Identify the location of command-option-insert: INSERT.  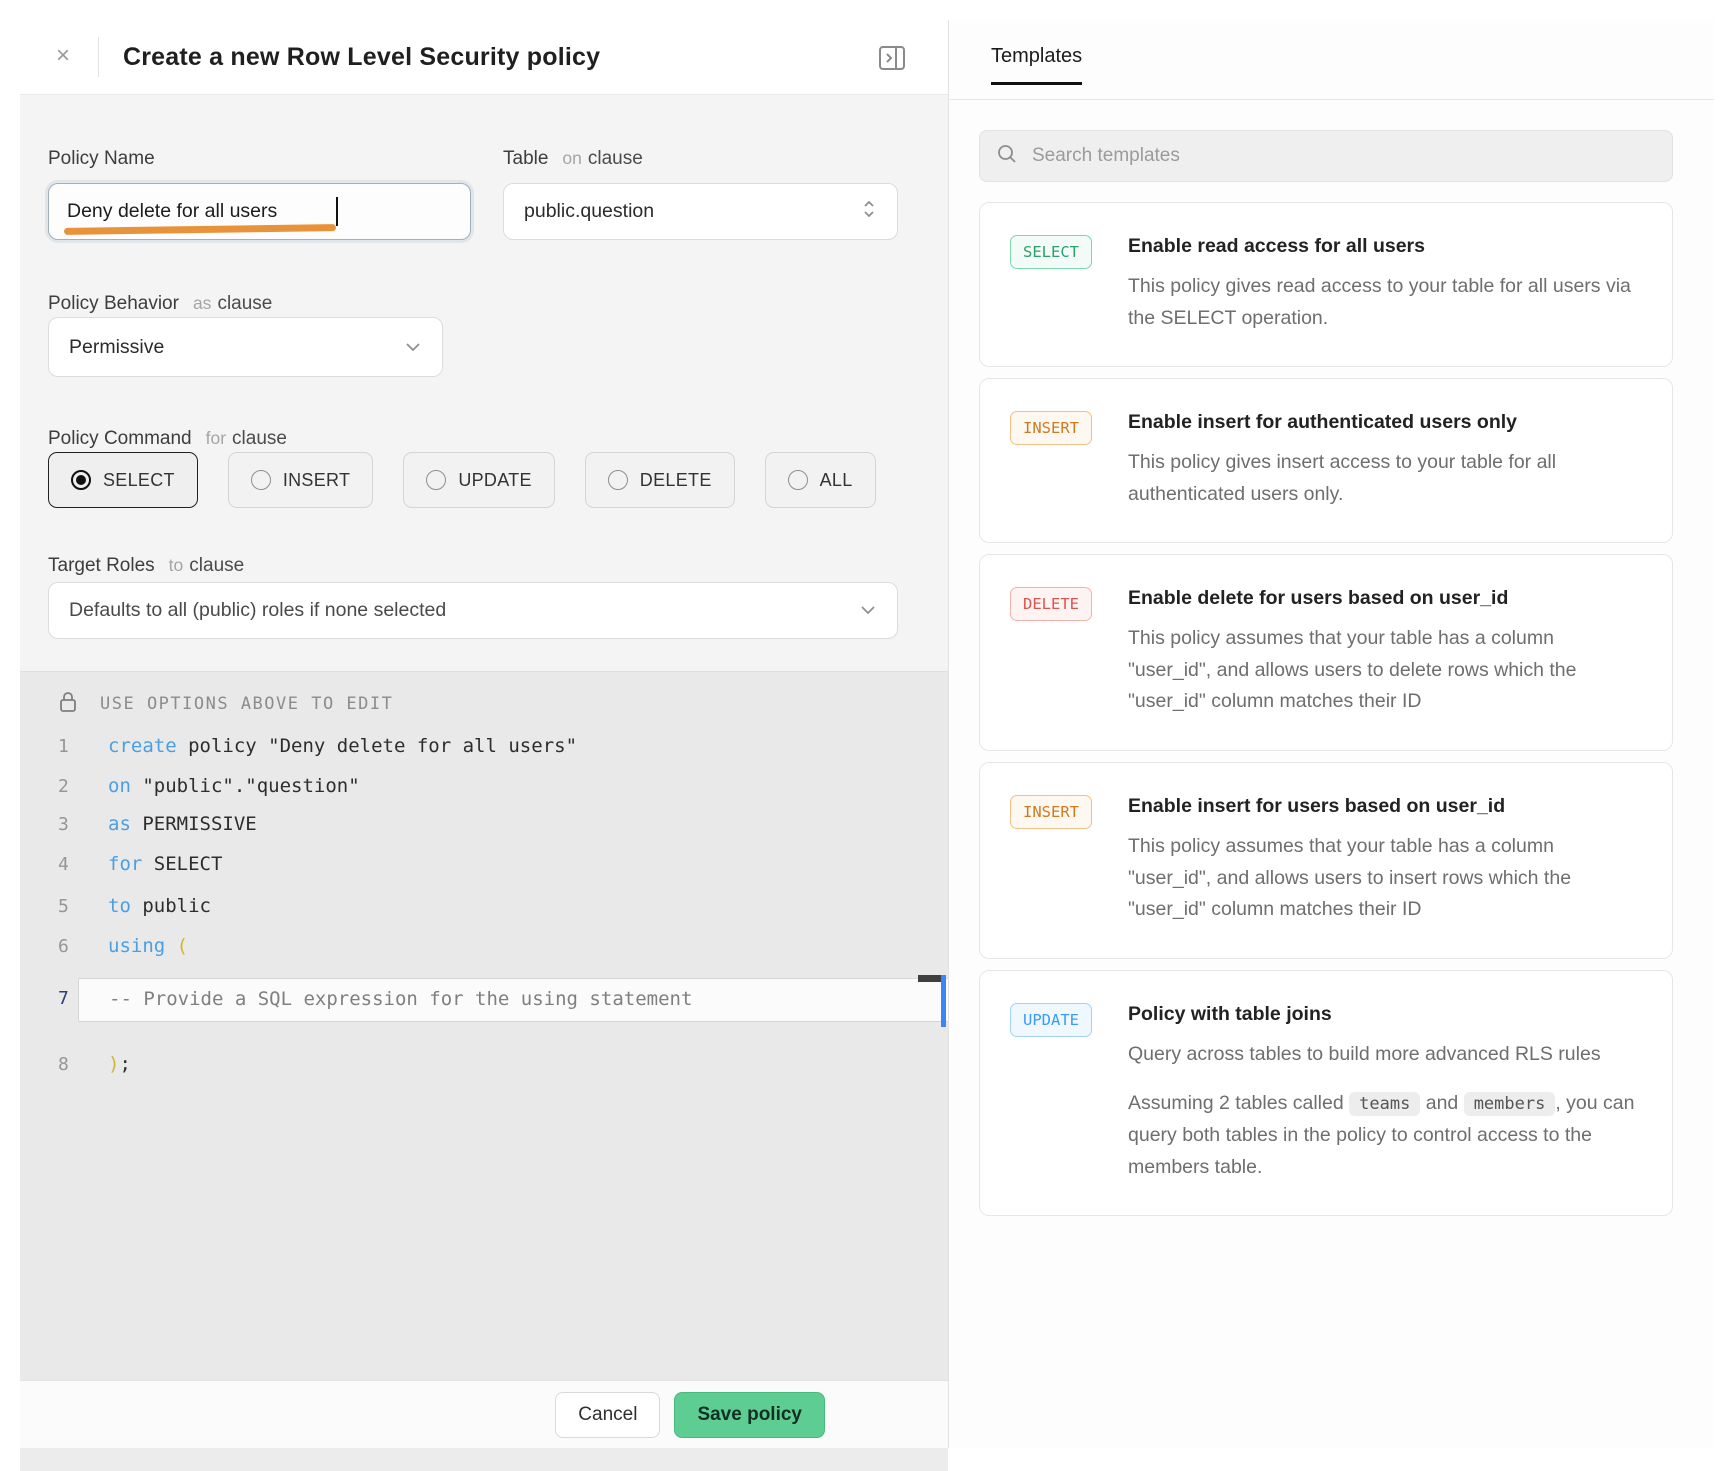
(300, 480).